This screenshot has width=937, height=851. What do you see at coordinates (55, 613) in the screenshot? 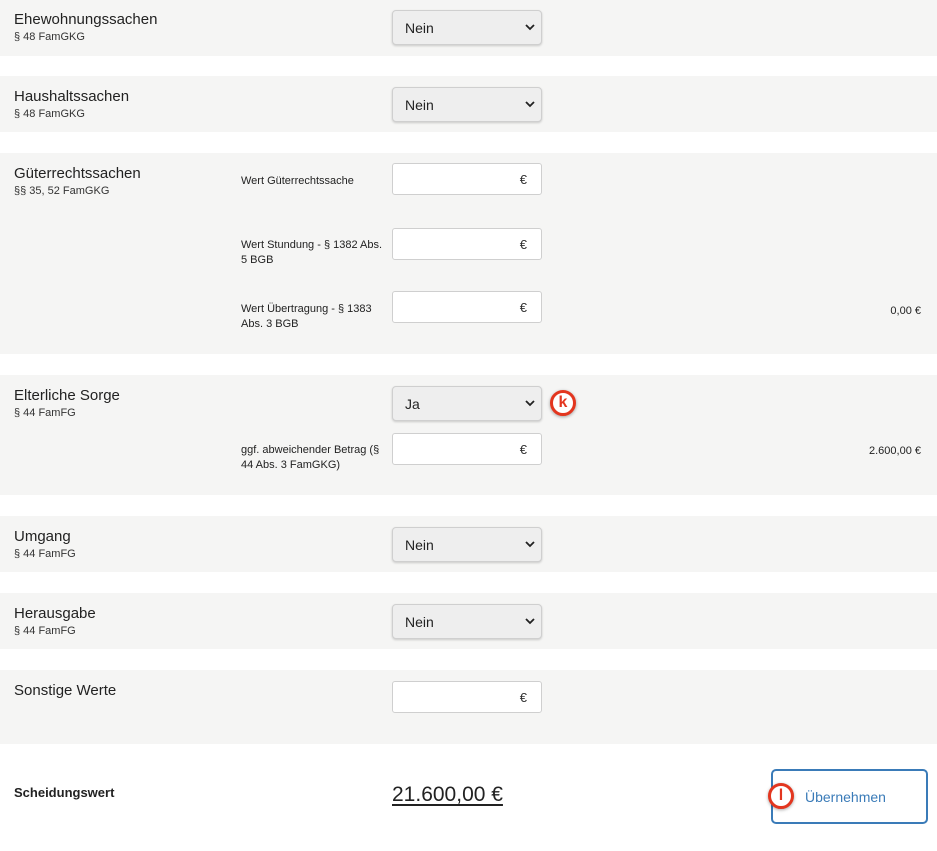
I see `section-title: Herausgabe` at bounding box center [55, 613].